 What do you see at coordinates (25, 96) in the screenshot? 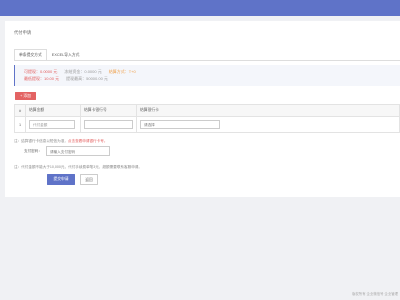
I see `add-row-button: + 添加` at bounding box center [25, 96].